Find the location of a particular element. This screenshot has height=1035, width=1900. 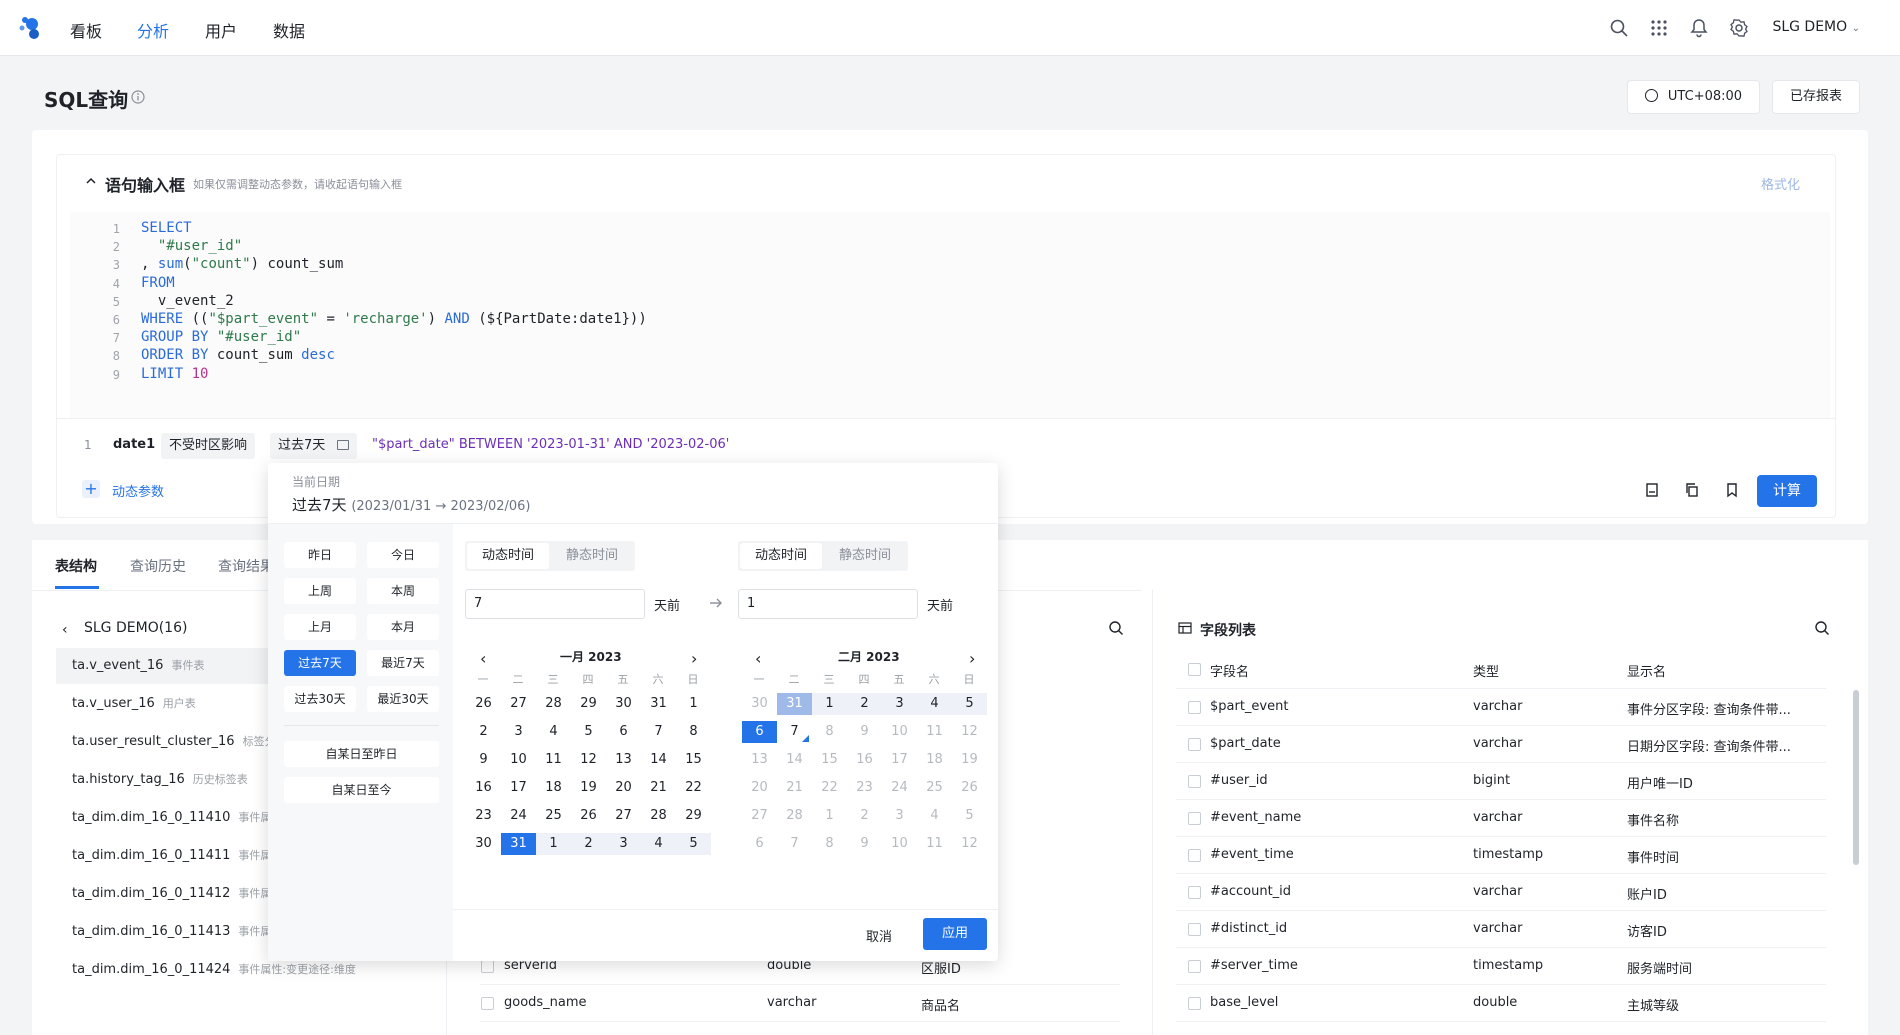

calendar-day: 24 is located at coordinates (518, 816).